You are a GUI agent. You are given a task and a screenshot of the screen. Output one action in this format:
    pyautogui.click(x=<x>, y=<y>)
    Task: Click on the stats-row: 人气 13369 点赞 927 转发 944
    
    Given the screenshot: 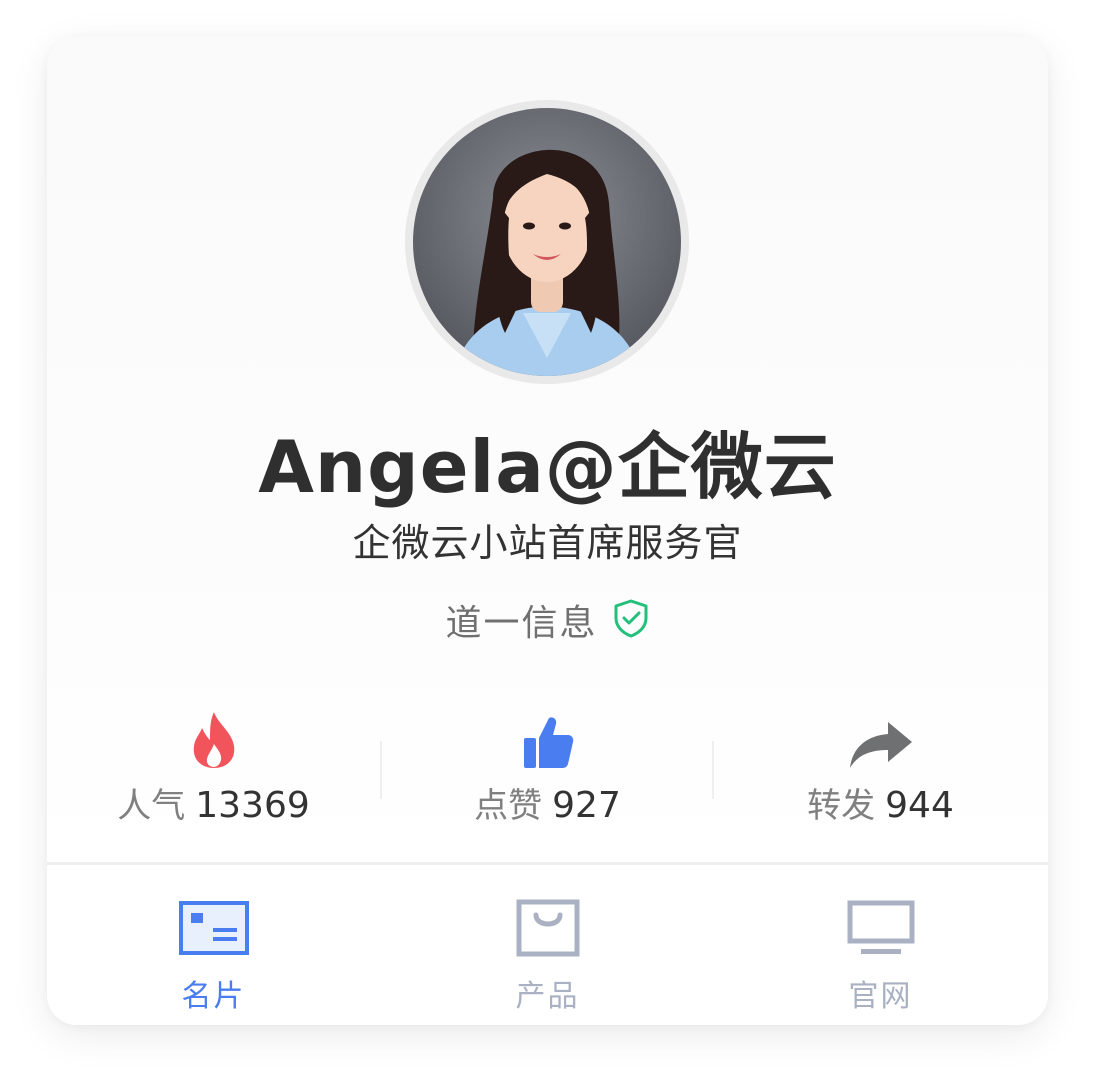 What is the action you would take?
    pyautogui.click(x=547, y=773)
    